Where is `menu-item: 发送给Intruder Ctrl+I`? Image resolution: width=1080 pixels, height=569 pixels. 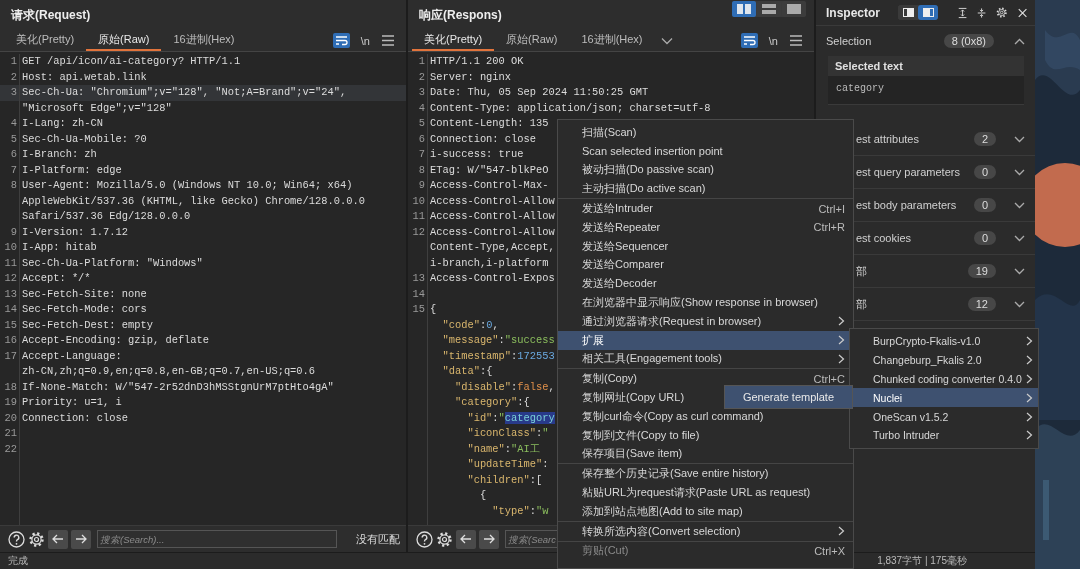
menu-item: 发送给Intruder Ctrl+I is located at coordinates (705, 208).